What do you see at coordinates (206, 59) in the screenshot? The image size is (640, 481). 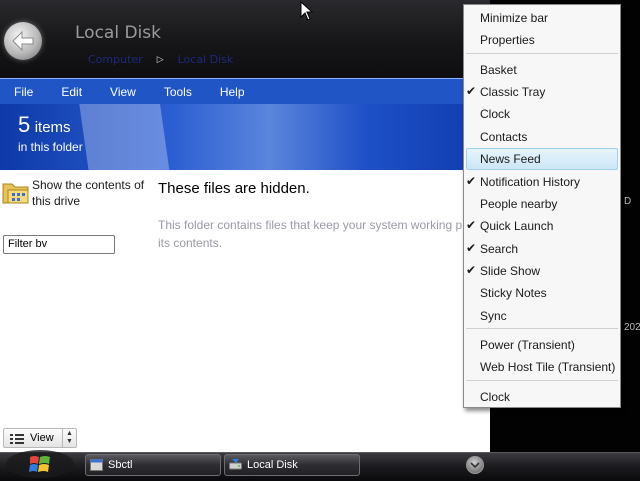 I see `breadcrumb-item-local-disk: Local Disk` at bounding box center [206, 59].